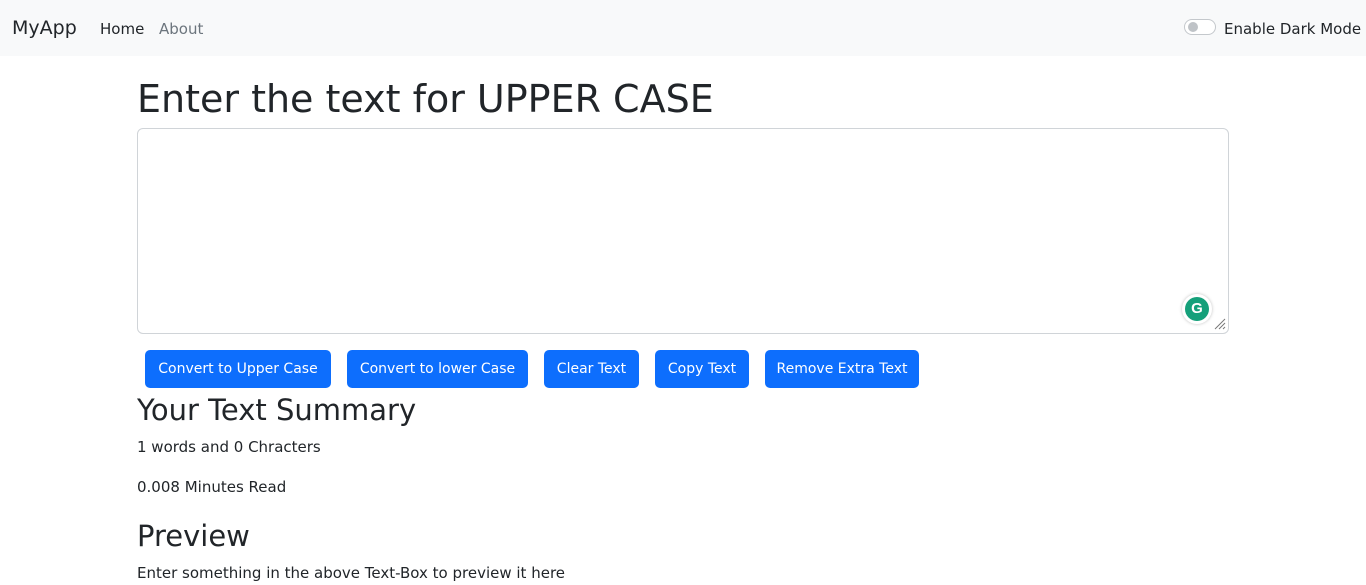 Image resolution: width=1366 pixels, height=585 pixels. What do you see at coordinates (683, 28) in the screenshot?
I see `navbar: MyApp Home About Enable Dark Mode` at bounding box center [683, 28].